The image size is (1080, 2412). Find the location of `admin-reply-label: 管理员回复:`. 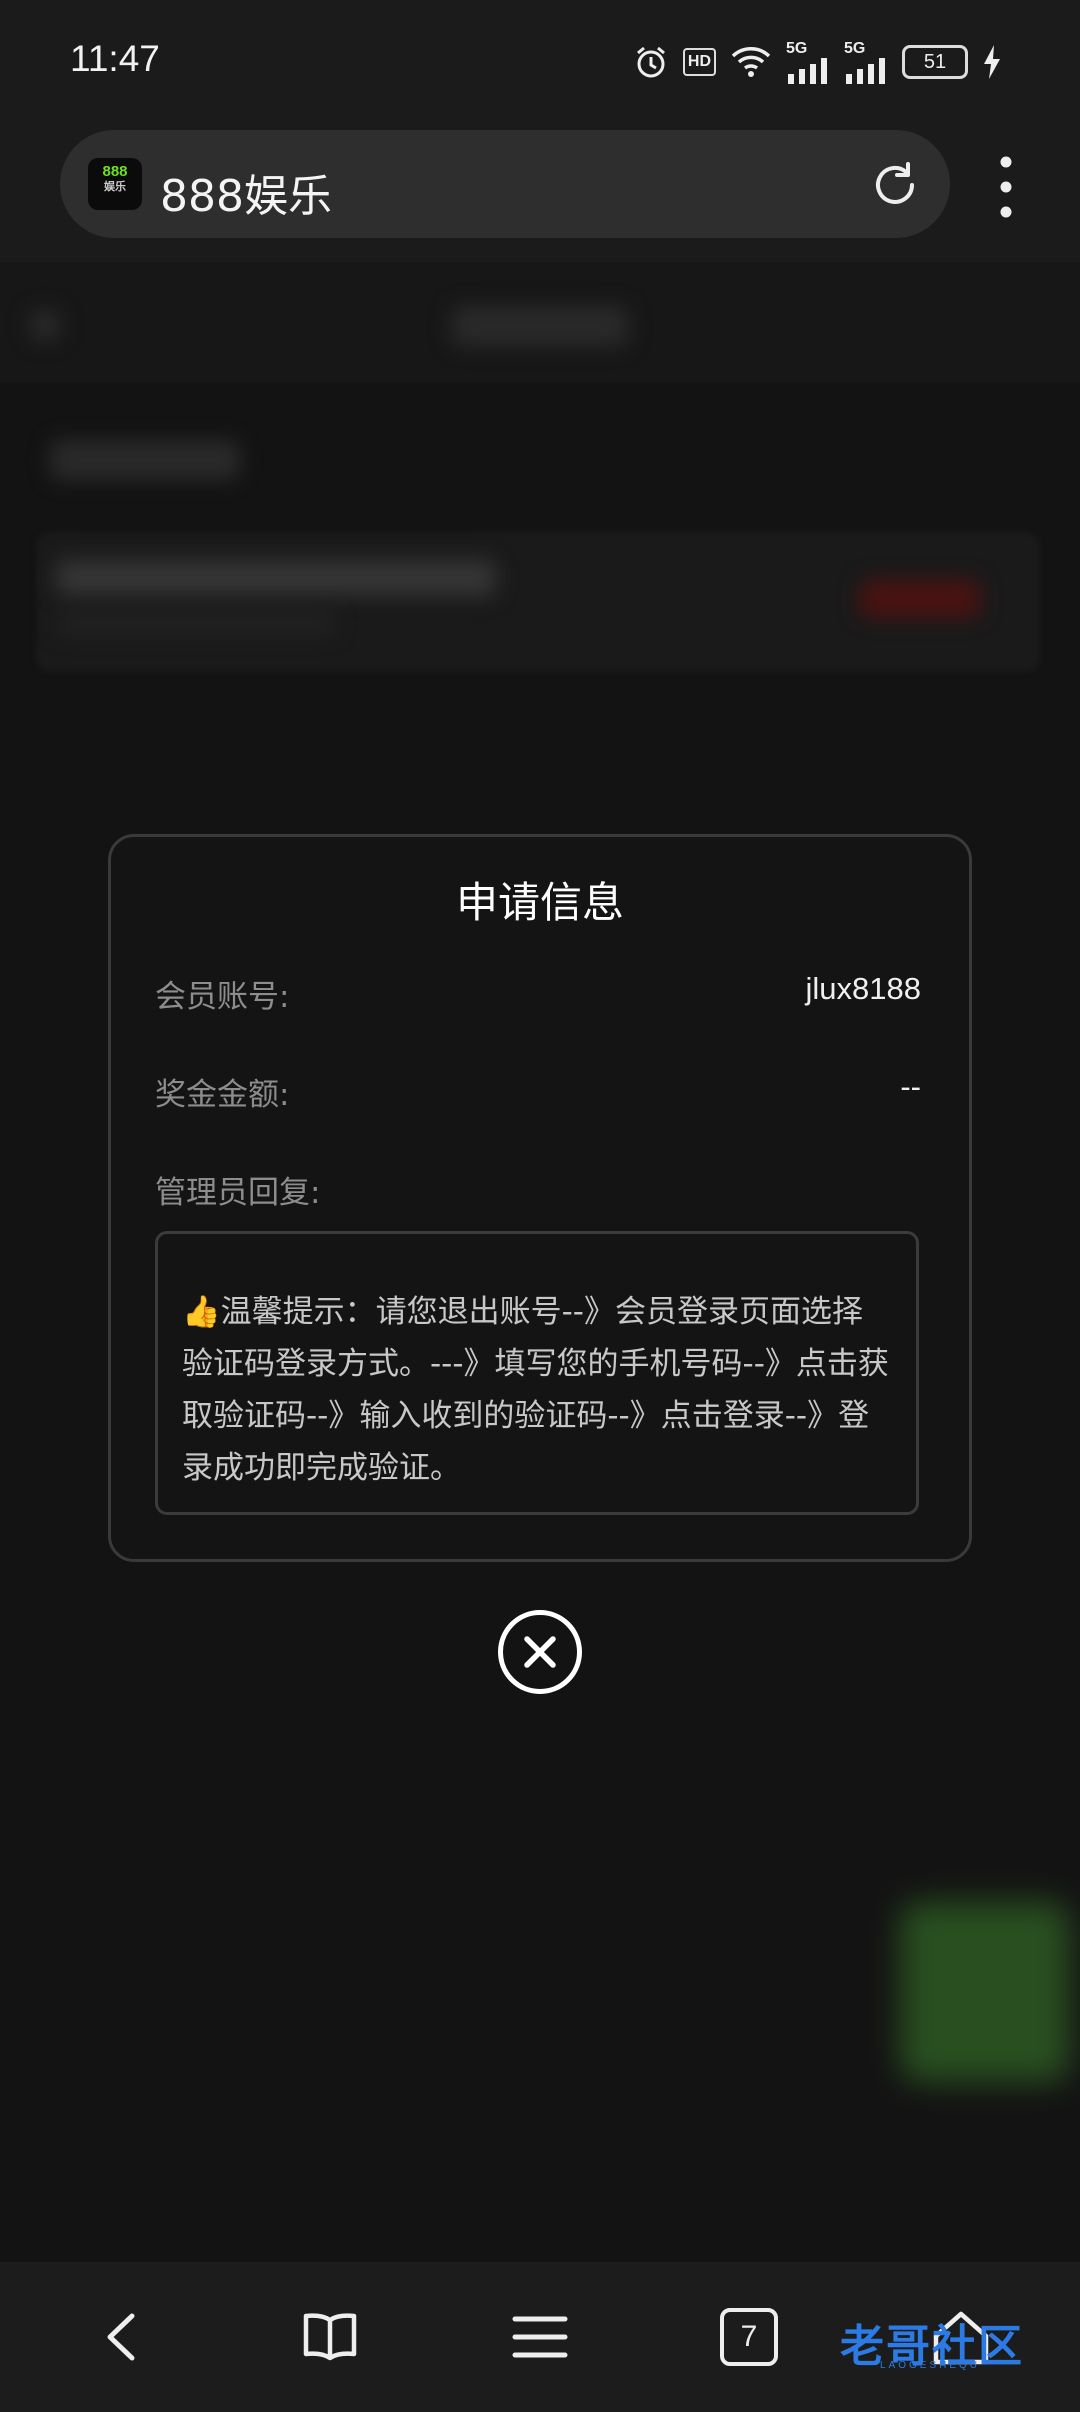

admin-reply-label: 管理员回复: is located at coordinates (238, 1193).